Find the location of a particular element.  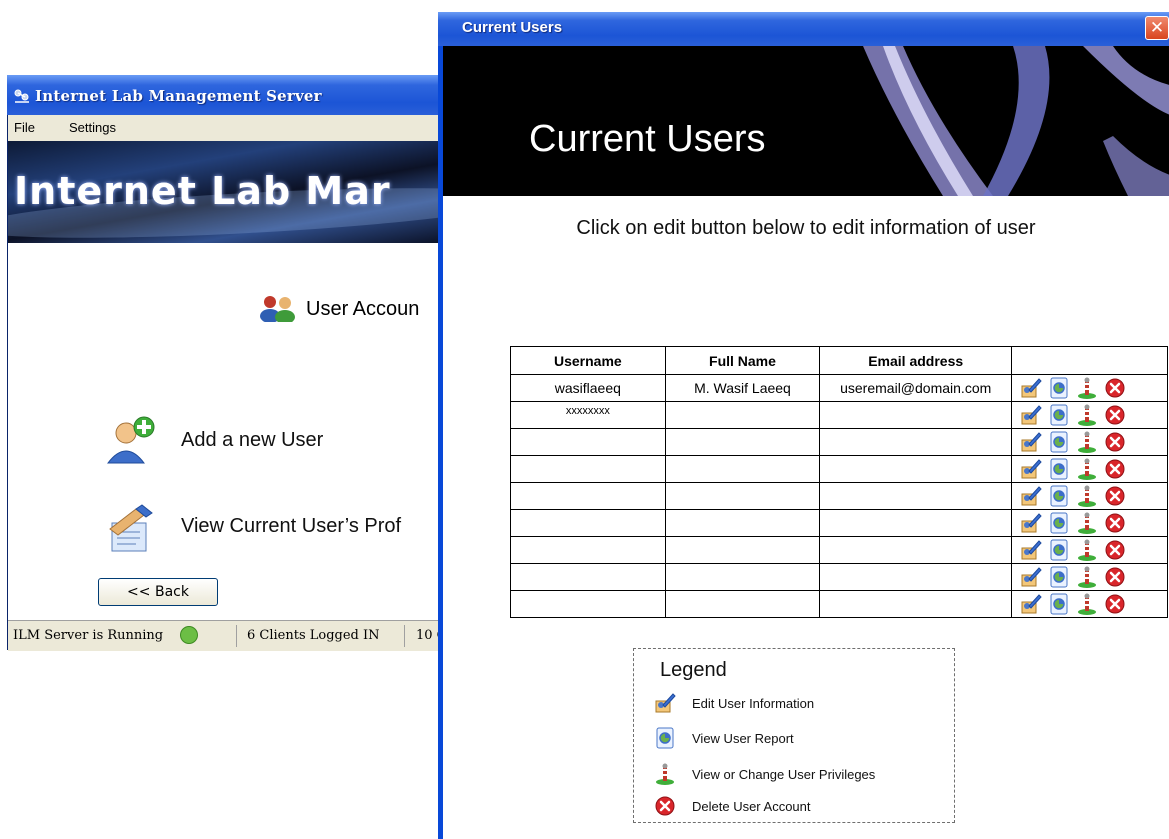

page-title: Current Users is located at coordinates (647, 139).